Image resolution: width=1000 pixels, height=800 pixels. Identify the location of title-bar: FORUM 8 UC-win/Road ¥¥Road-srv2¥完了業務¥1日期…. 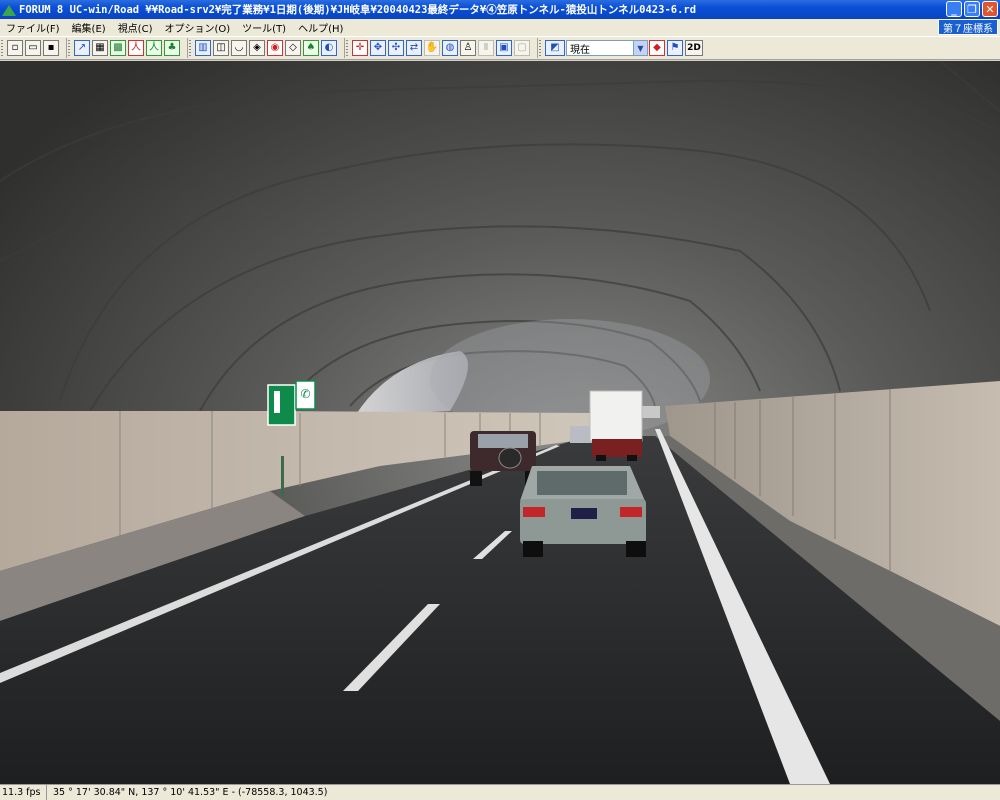
(500, 9).